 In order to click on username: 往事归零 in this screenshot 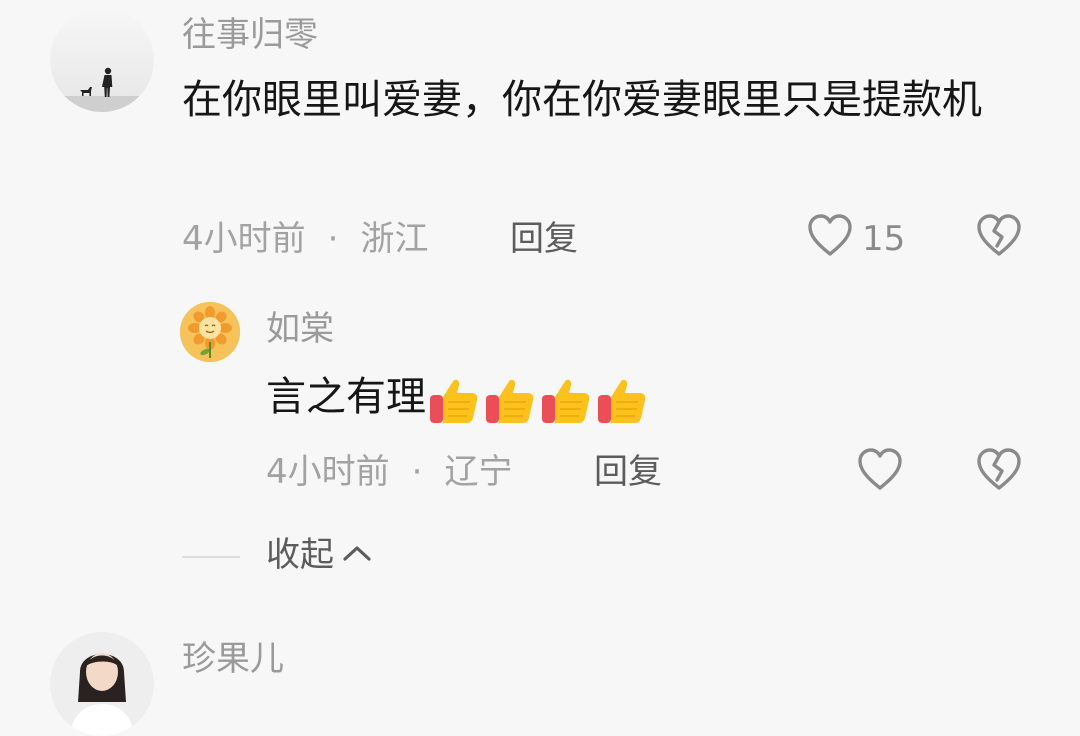, I will do `click(250, 35)`.